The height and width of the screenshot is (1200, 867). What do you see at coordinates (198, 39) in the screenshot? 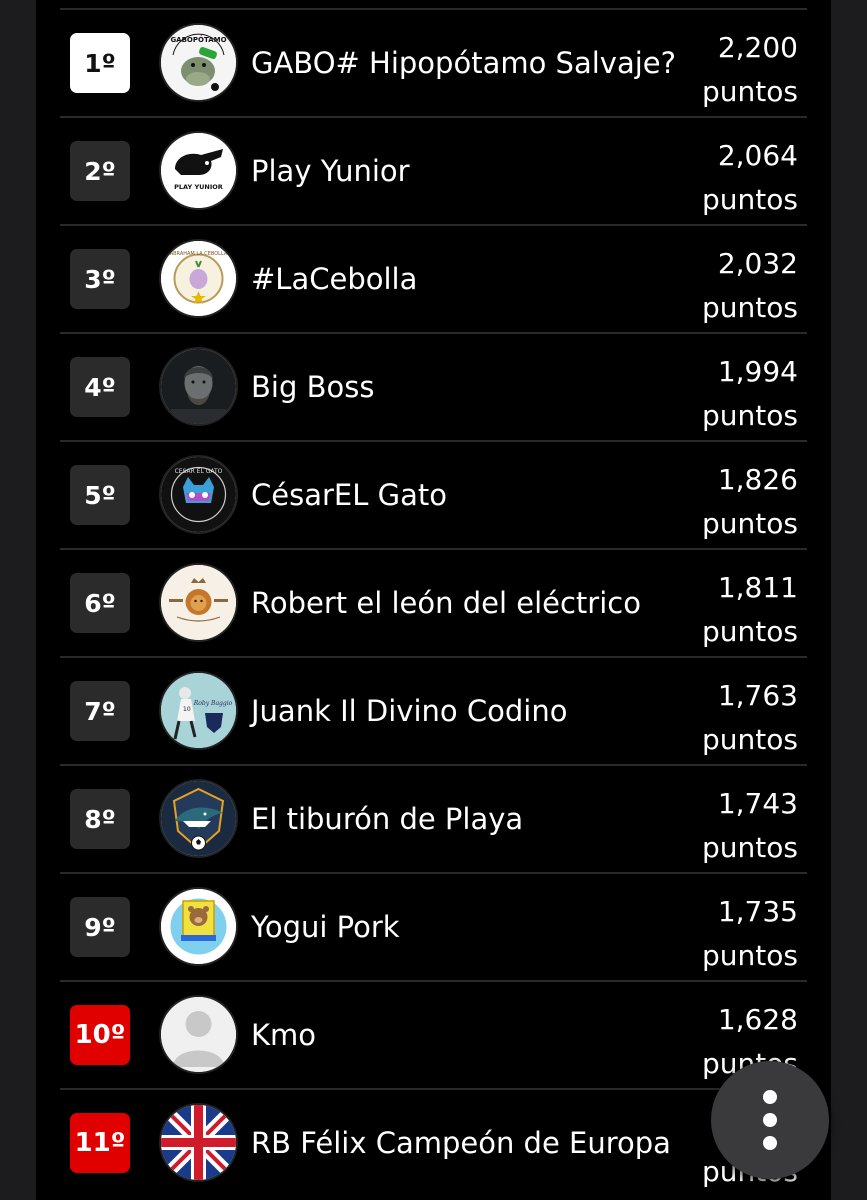
I see `avatar-text: GABOPÓTAMO` at bounding box center [198, 39].